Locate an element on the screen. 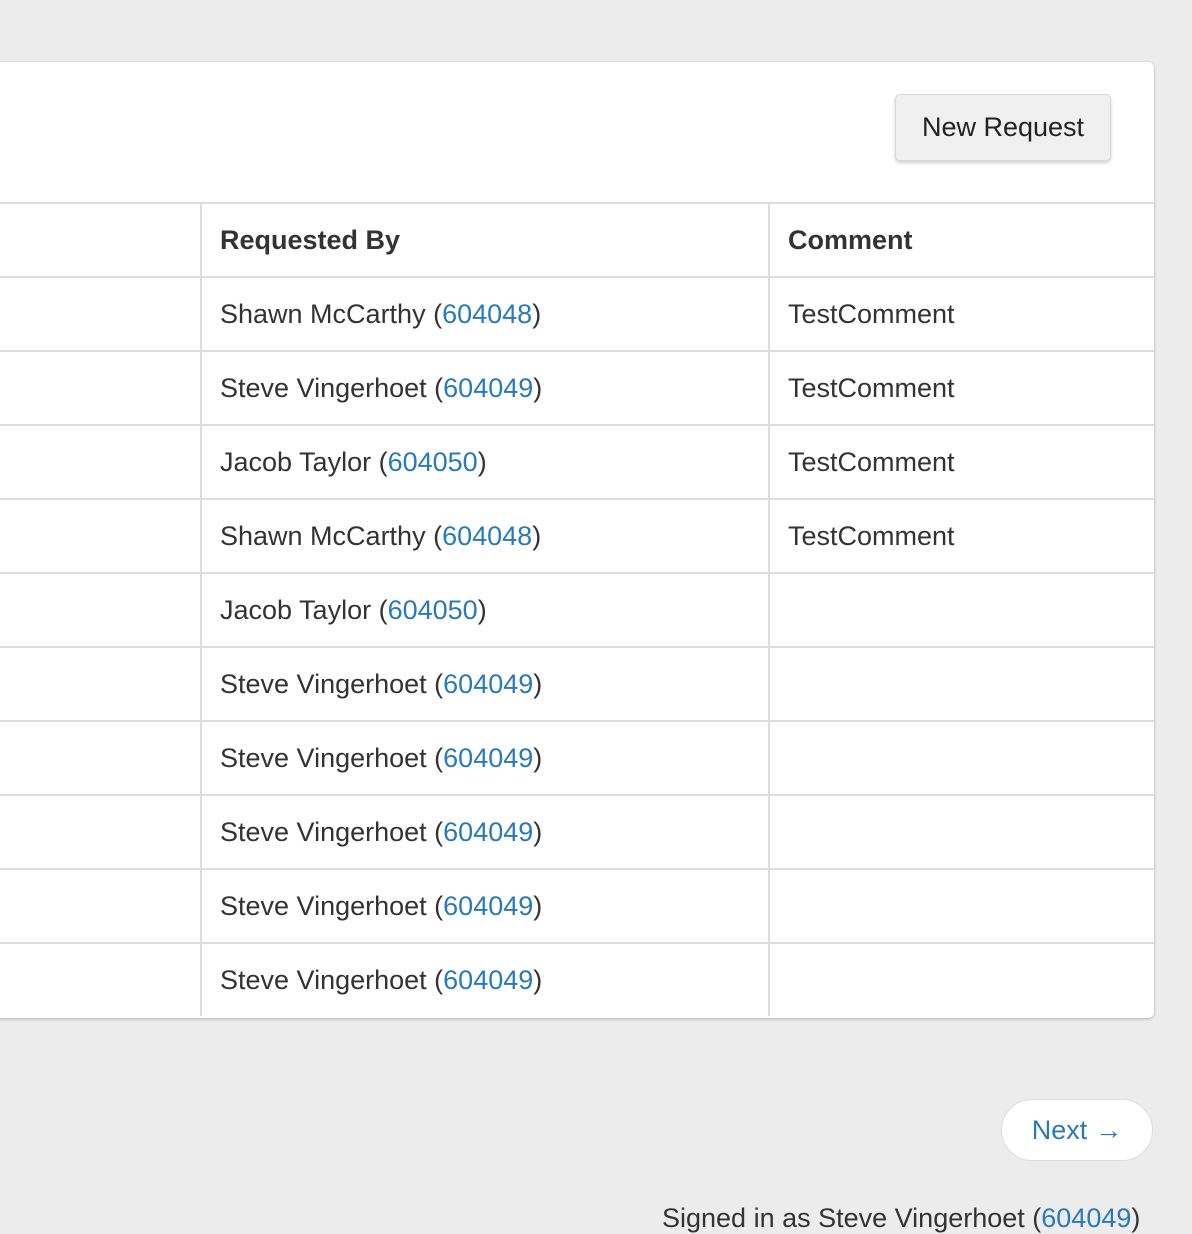 The width and height of the screenshot is (1192, 1234). signed-in-name: Steve Vingerhoet is located at coordinates (921, 1218).